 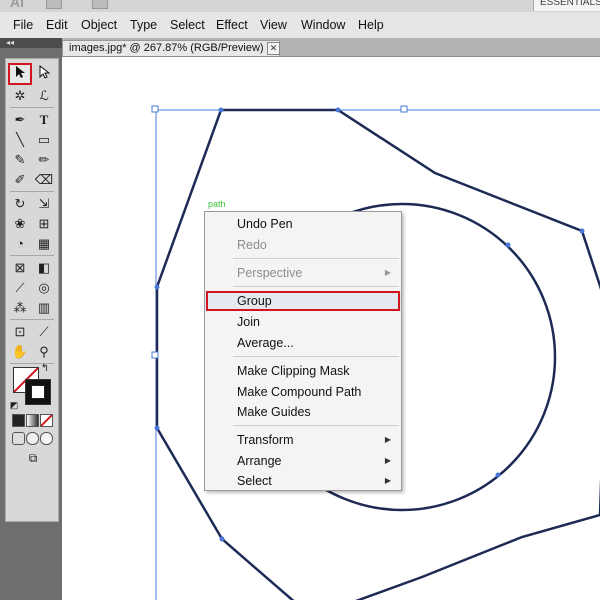 I want to click on draw-behind-icon, so click(x=32, y=438).